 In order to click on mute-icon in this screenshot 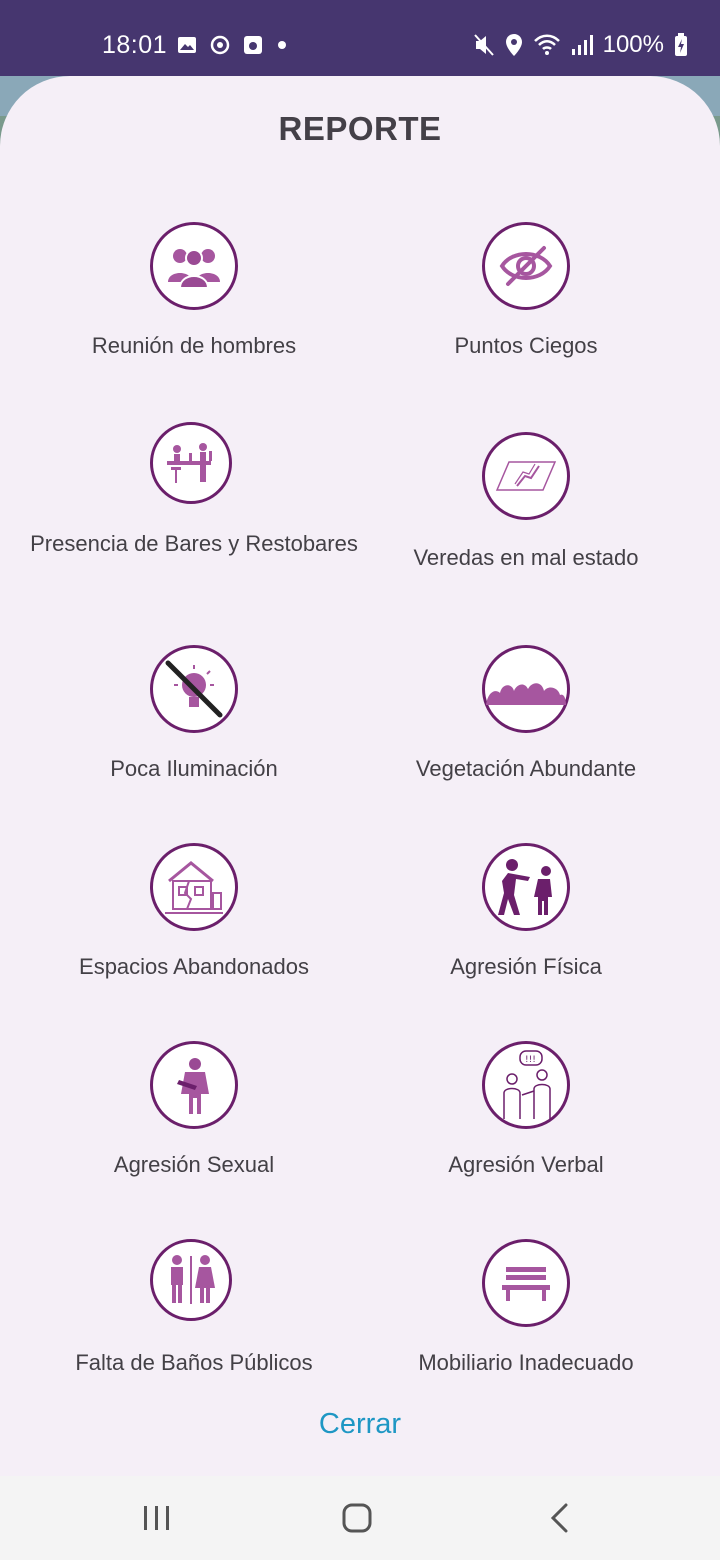, I will do `click(483, 45)`.